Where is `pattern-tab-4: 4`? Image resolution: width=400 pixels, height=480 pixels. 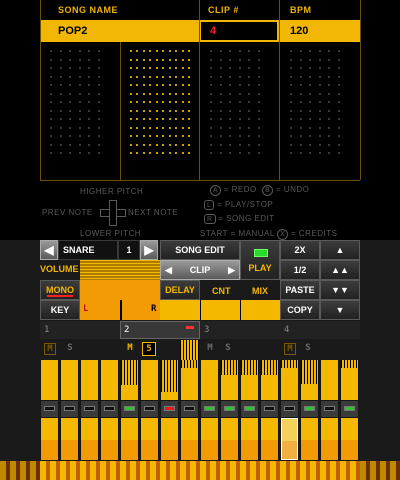 pattern-tab-4: 4 is located at coordinates (286, 330).